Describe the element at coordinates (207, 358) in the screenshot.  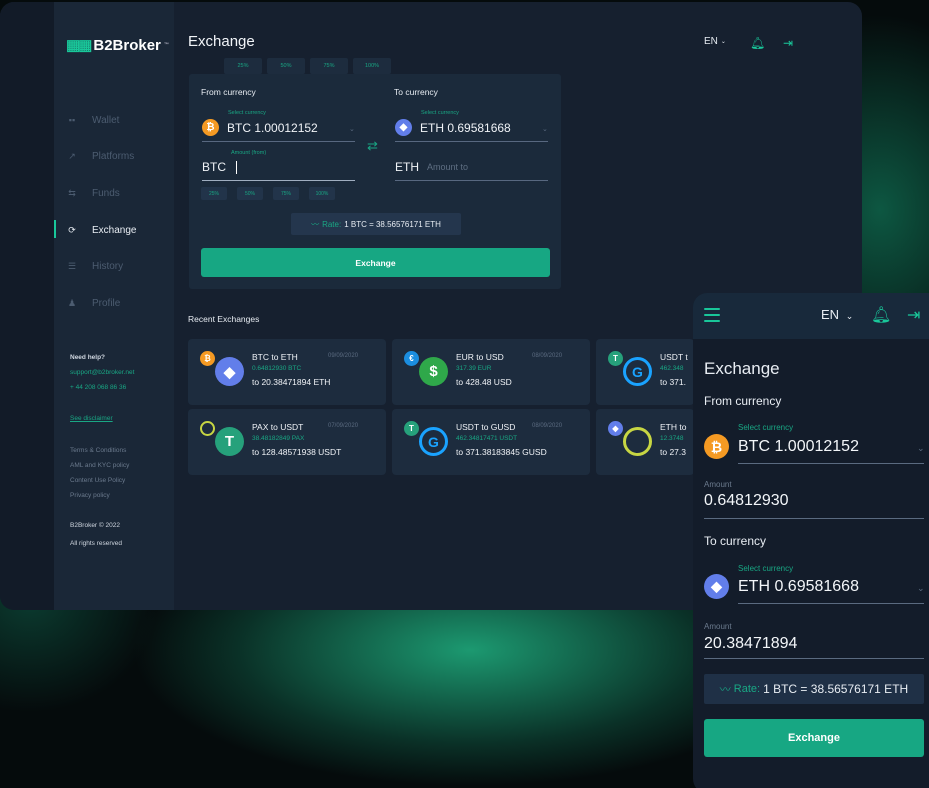
I see `bitcoin-icon: ₿` at that location.